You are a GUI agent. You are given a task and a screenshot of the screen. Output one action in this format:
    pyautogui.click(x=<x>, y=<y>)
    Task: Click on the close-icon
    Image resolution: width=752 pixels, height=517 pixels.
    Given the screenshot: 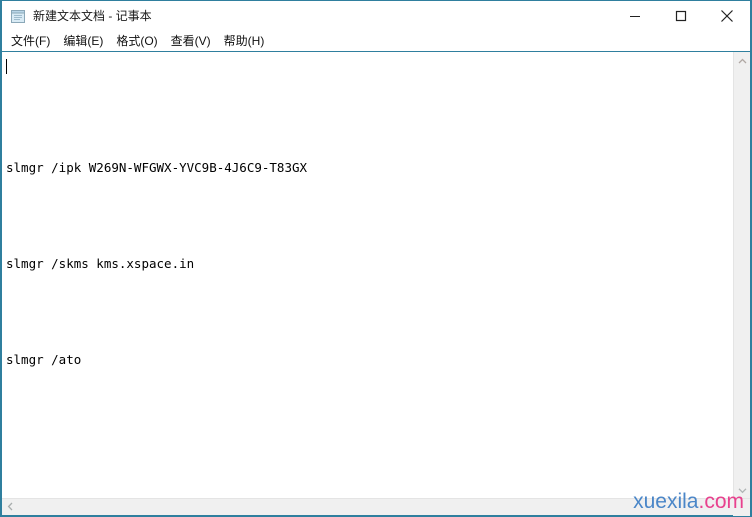 What is the action you would take?
    pyautogui.click(x=727, y=16)
    